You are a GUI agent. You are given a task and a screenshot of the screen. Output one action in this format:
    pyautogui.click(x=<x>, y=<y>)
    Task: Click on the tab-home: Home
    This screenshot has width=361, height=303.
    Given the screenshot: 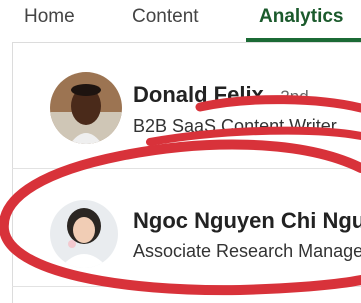 What is the action you would take?
    pyautogui.click(x=49, y=17)
    